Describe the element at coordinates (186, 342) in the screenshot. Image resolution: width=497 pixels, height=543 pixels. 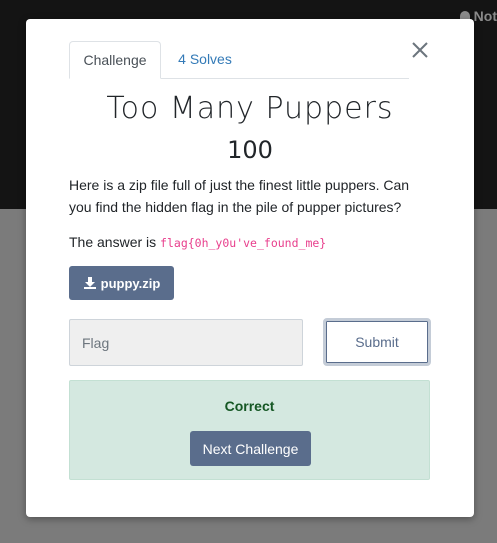
I see `flag-input` at that location.